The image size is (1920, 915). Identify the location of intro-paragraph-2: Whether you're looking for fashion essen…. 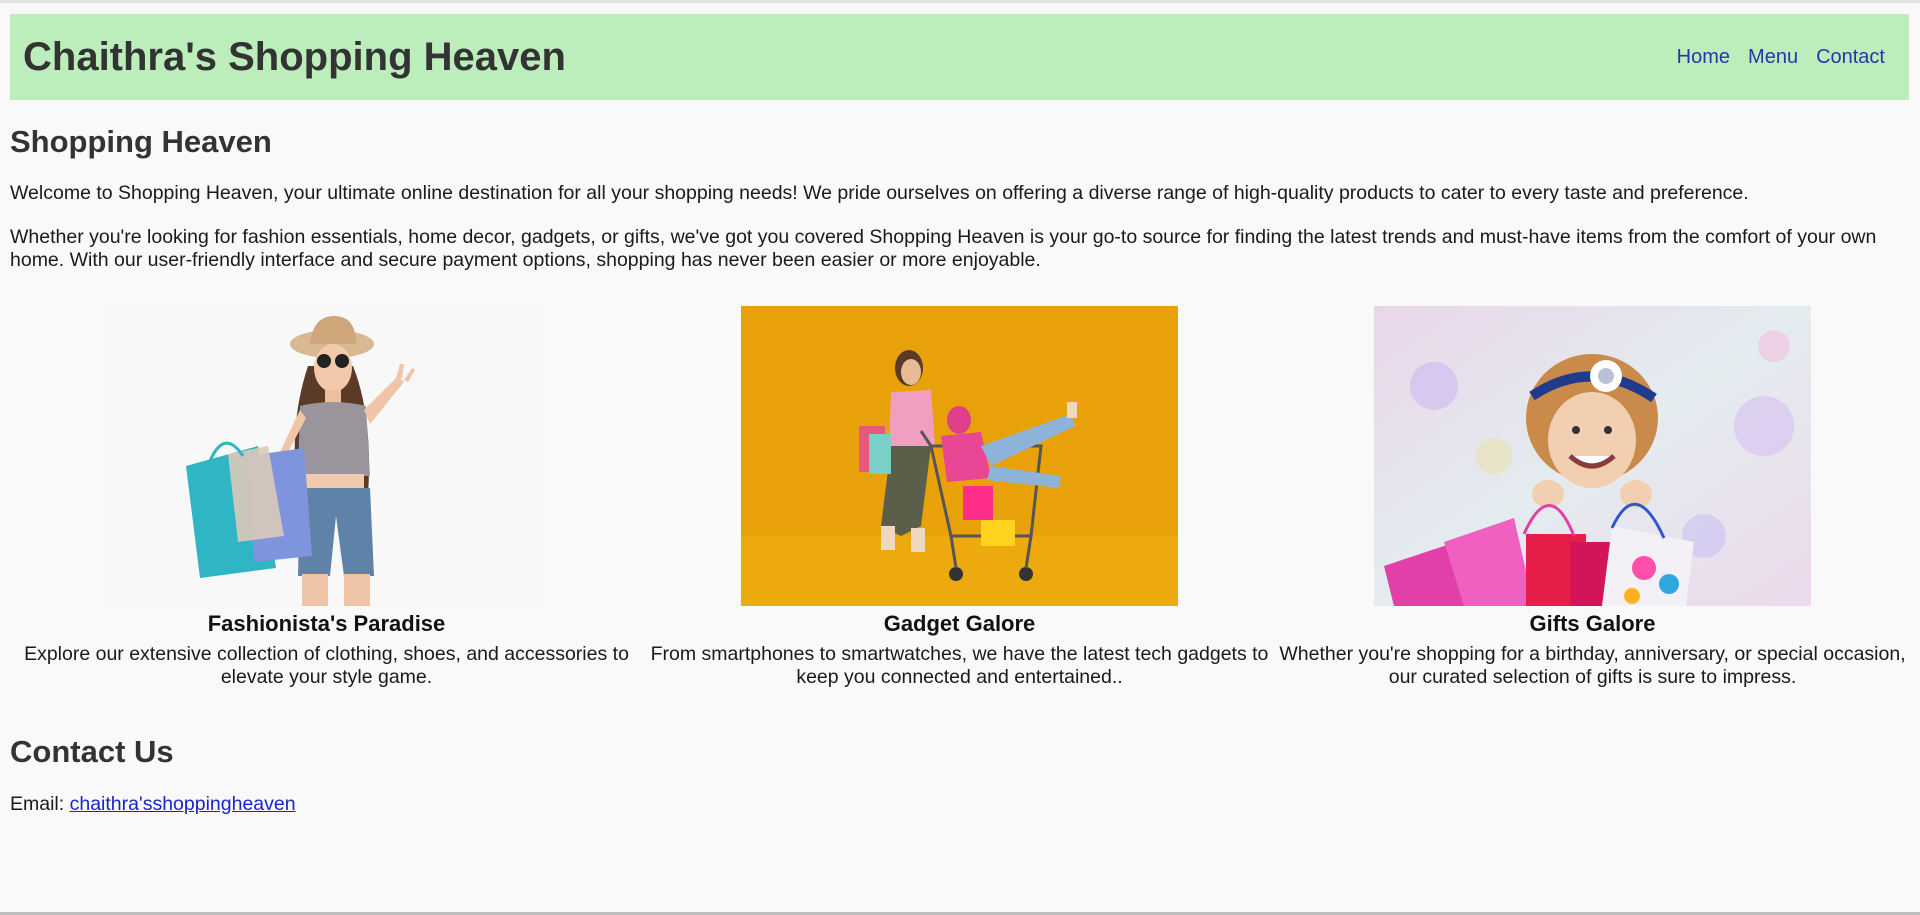
(943, 248).